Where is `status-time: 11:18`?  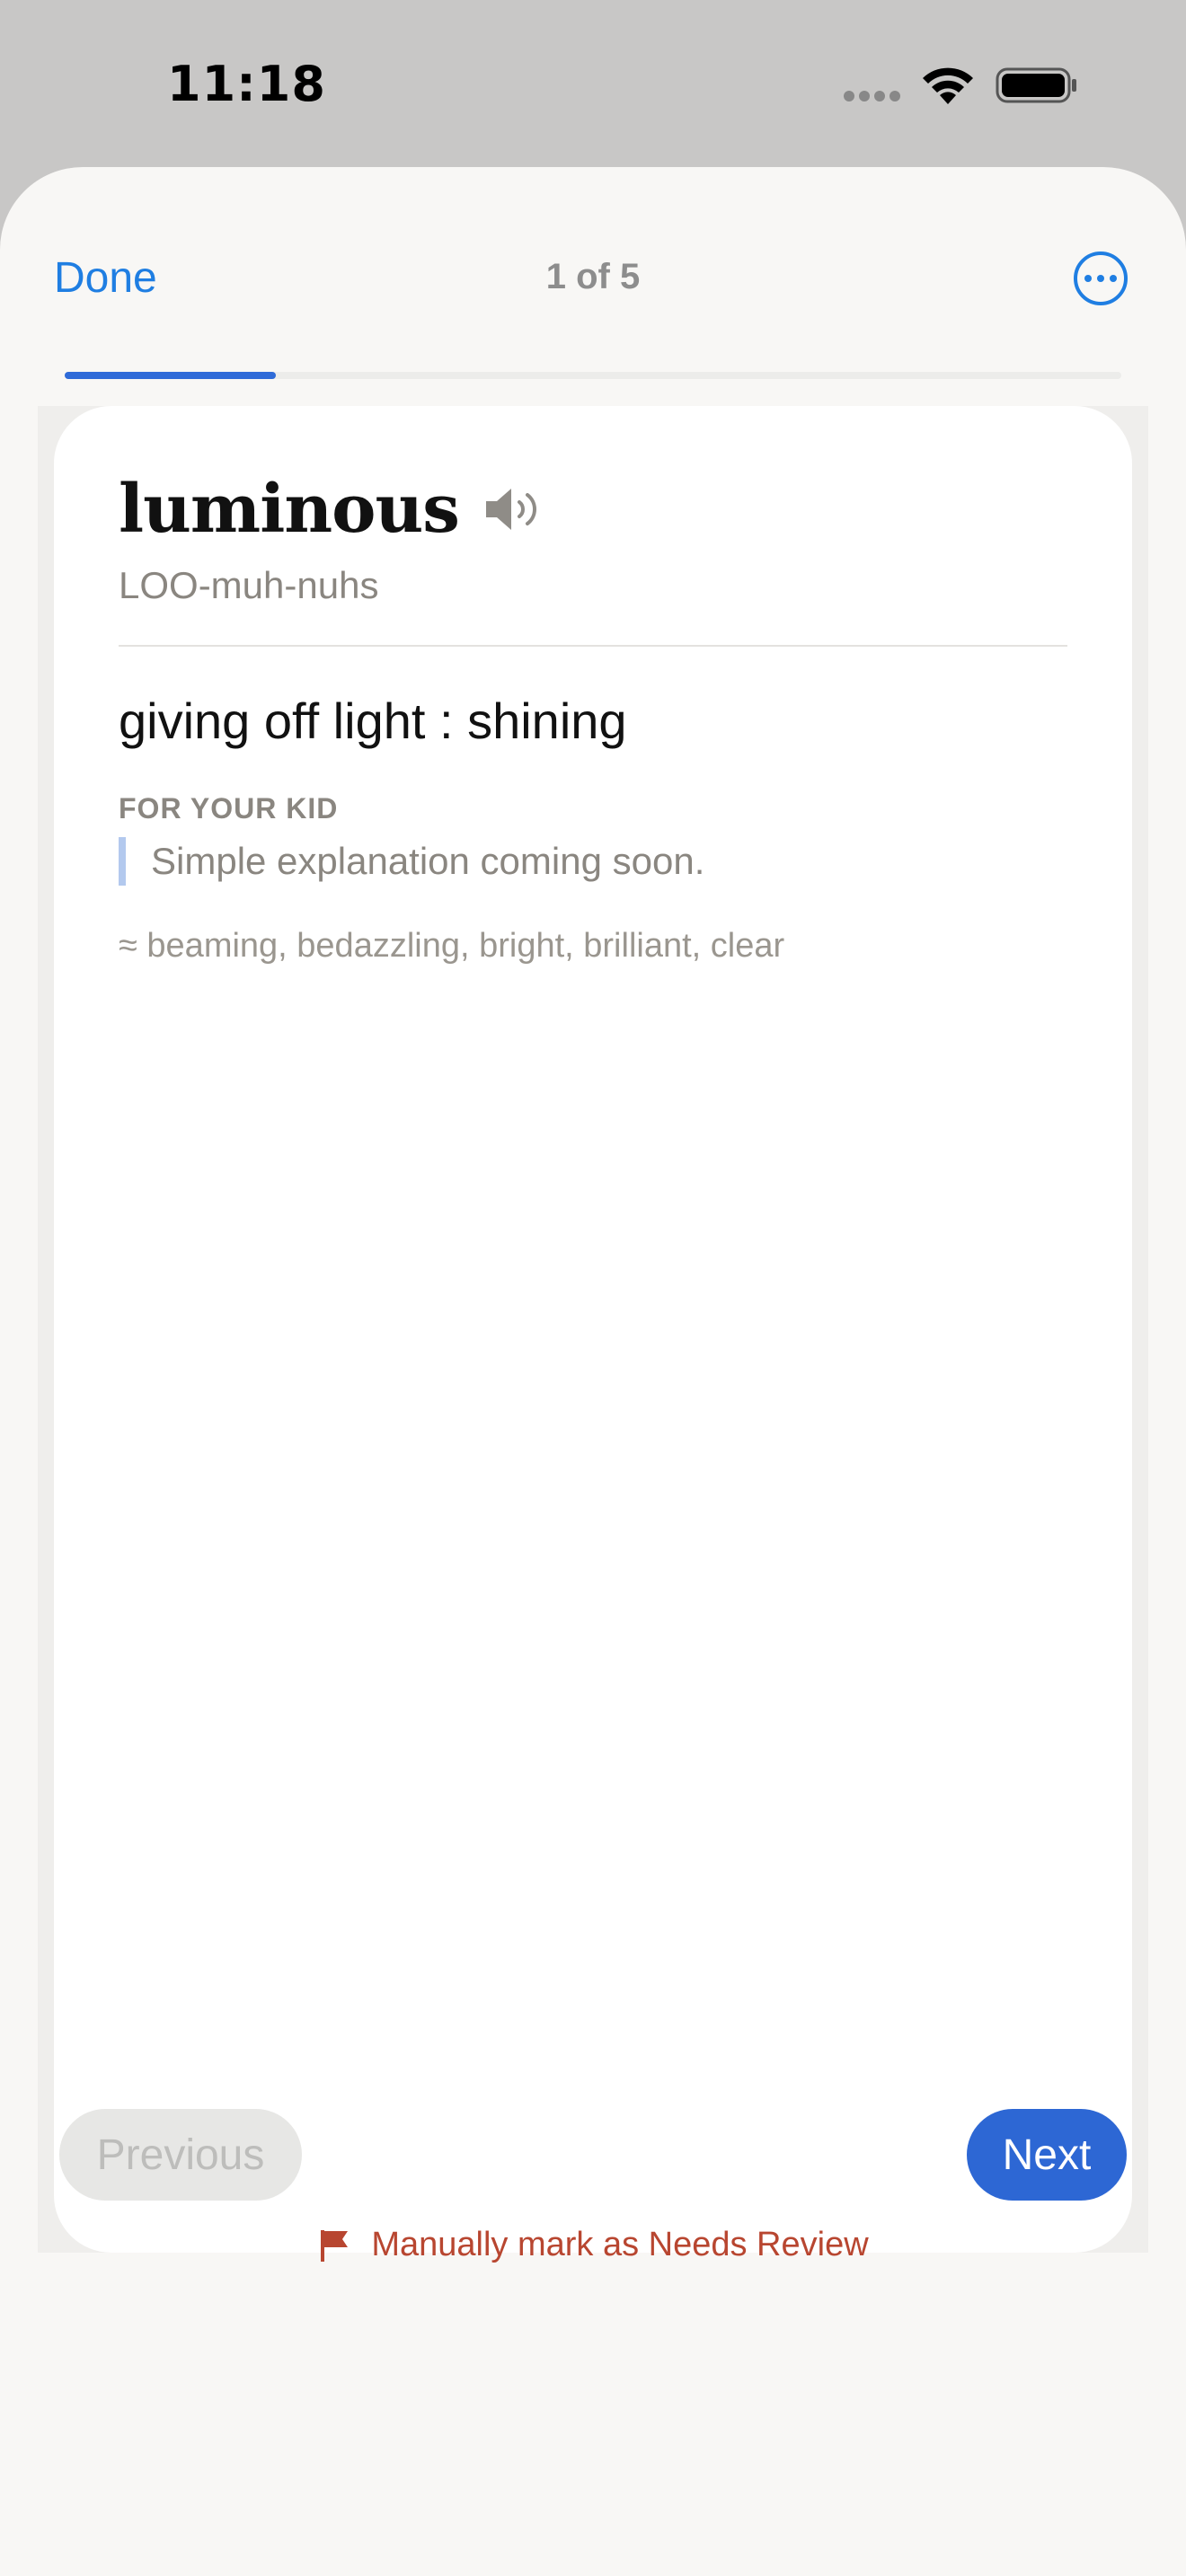
status-time: 11:18 is located at coordinates (246, 84).